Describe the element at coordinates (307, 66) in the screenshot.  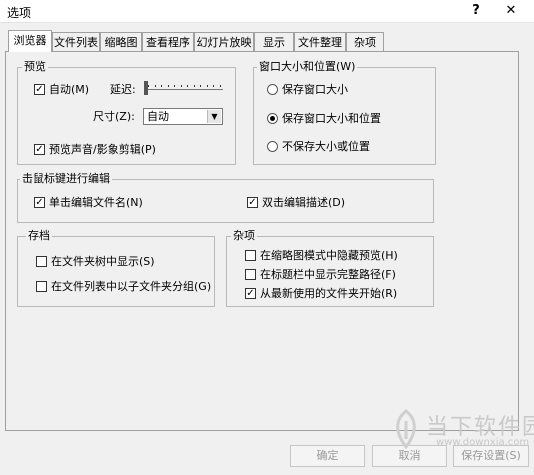
I see `window-size-group-title: 窗口大小和位置(W)` at that location.